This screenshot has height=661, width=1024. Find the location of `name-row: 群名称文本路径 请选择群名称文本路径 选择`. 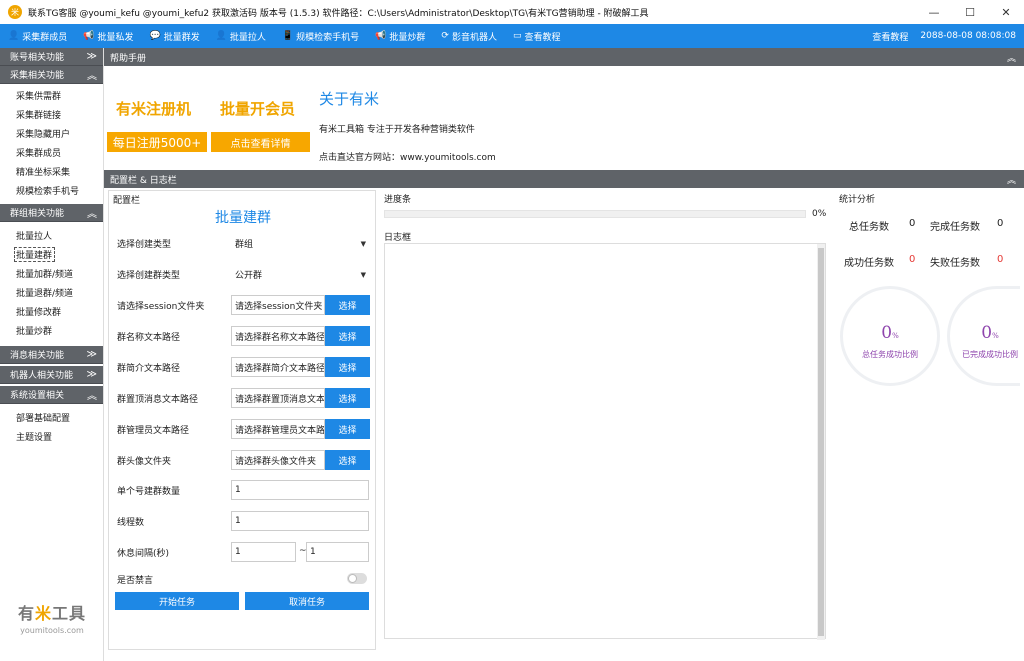

name-row: 群名称文本路径 请选择群名称文本路径 选择 is located at coordinates (243, 336).